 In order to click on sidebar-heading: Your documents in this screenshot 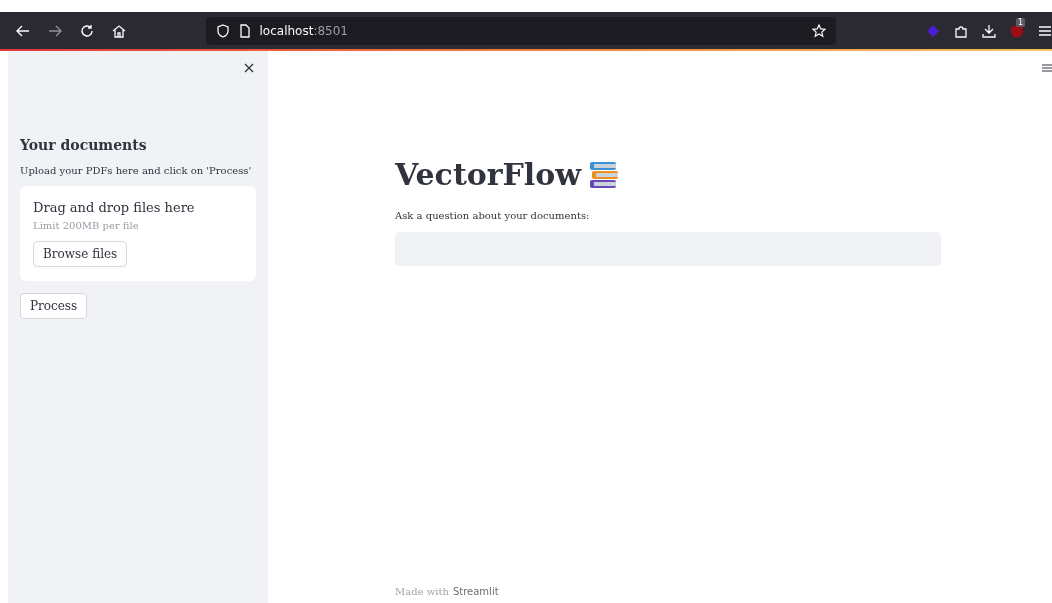, I will do `click(84, 145)`.